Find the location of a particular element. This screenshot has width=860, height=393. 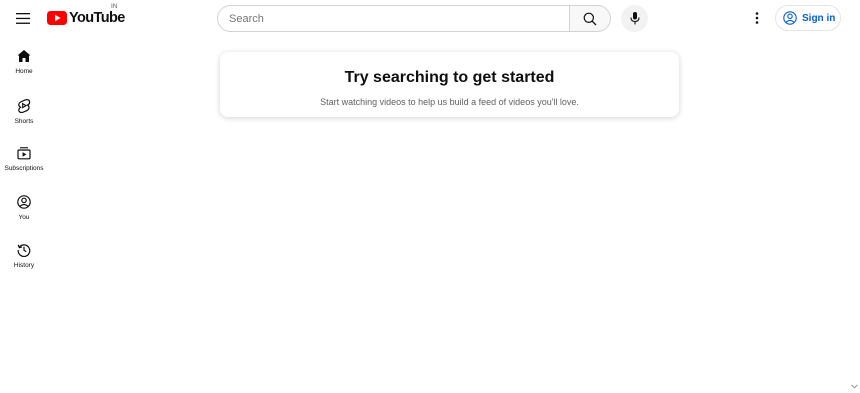

search-button is located at coordinates (590, 18).